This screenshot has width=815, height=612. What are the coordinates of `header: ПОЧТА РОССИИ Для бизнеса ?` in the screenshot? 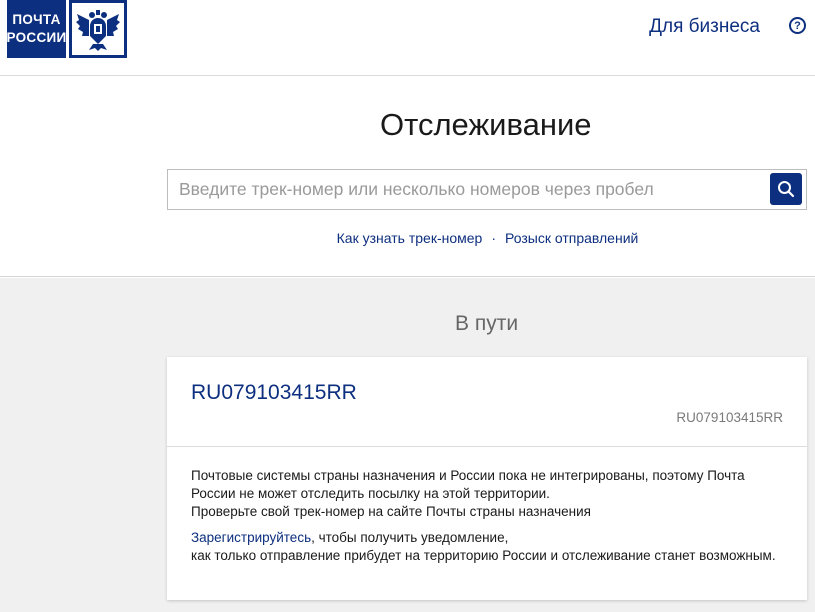 It's located at (407, 38).